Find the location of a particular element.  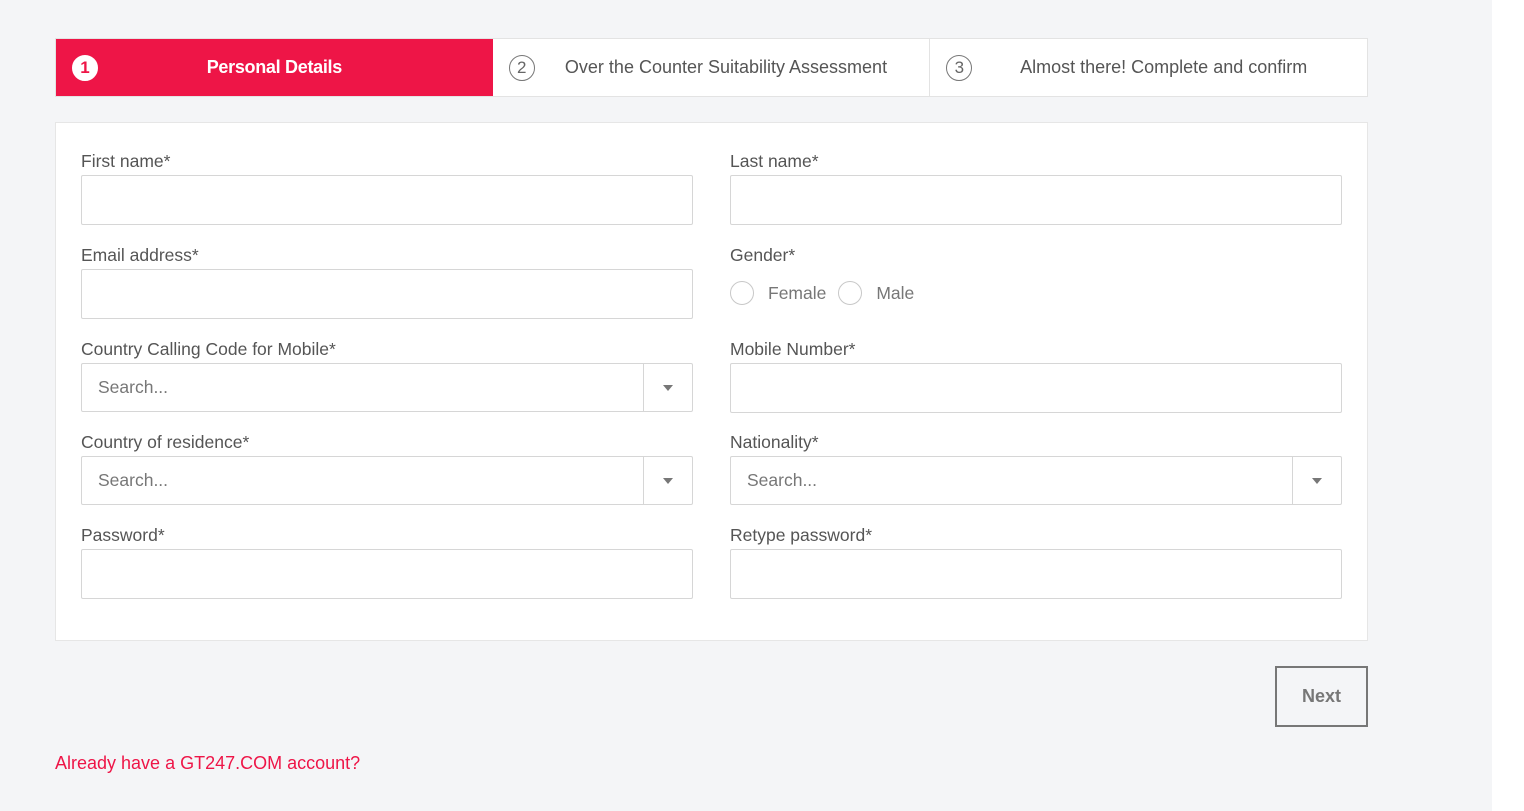

nationality-dropdown-toggle is located at coordinates (1316, 480).